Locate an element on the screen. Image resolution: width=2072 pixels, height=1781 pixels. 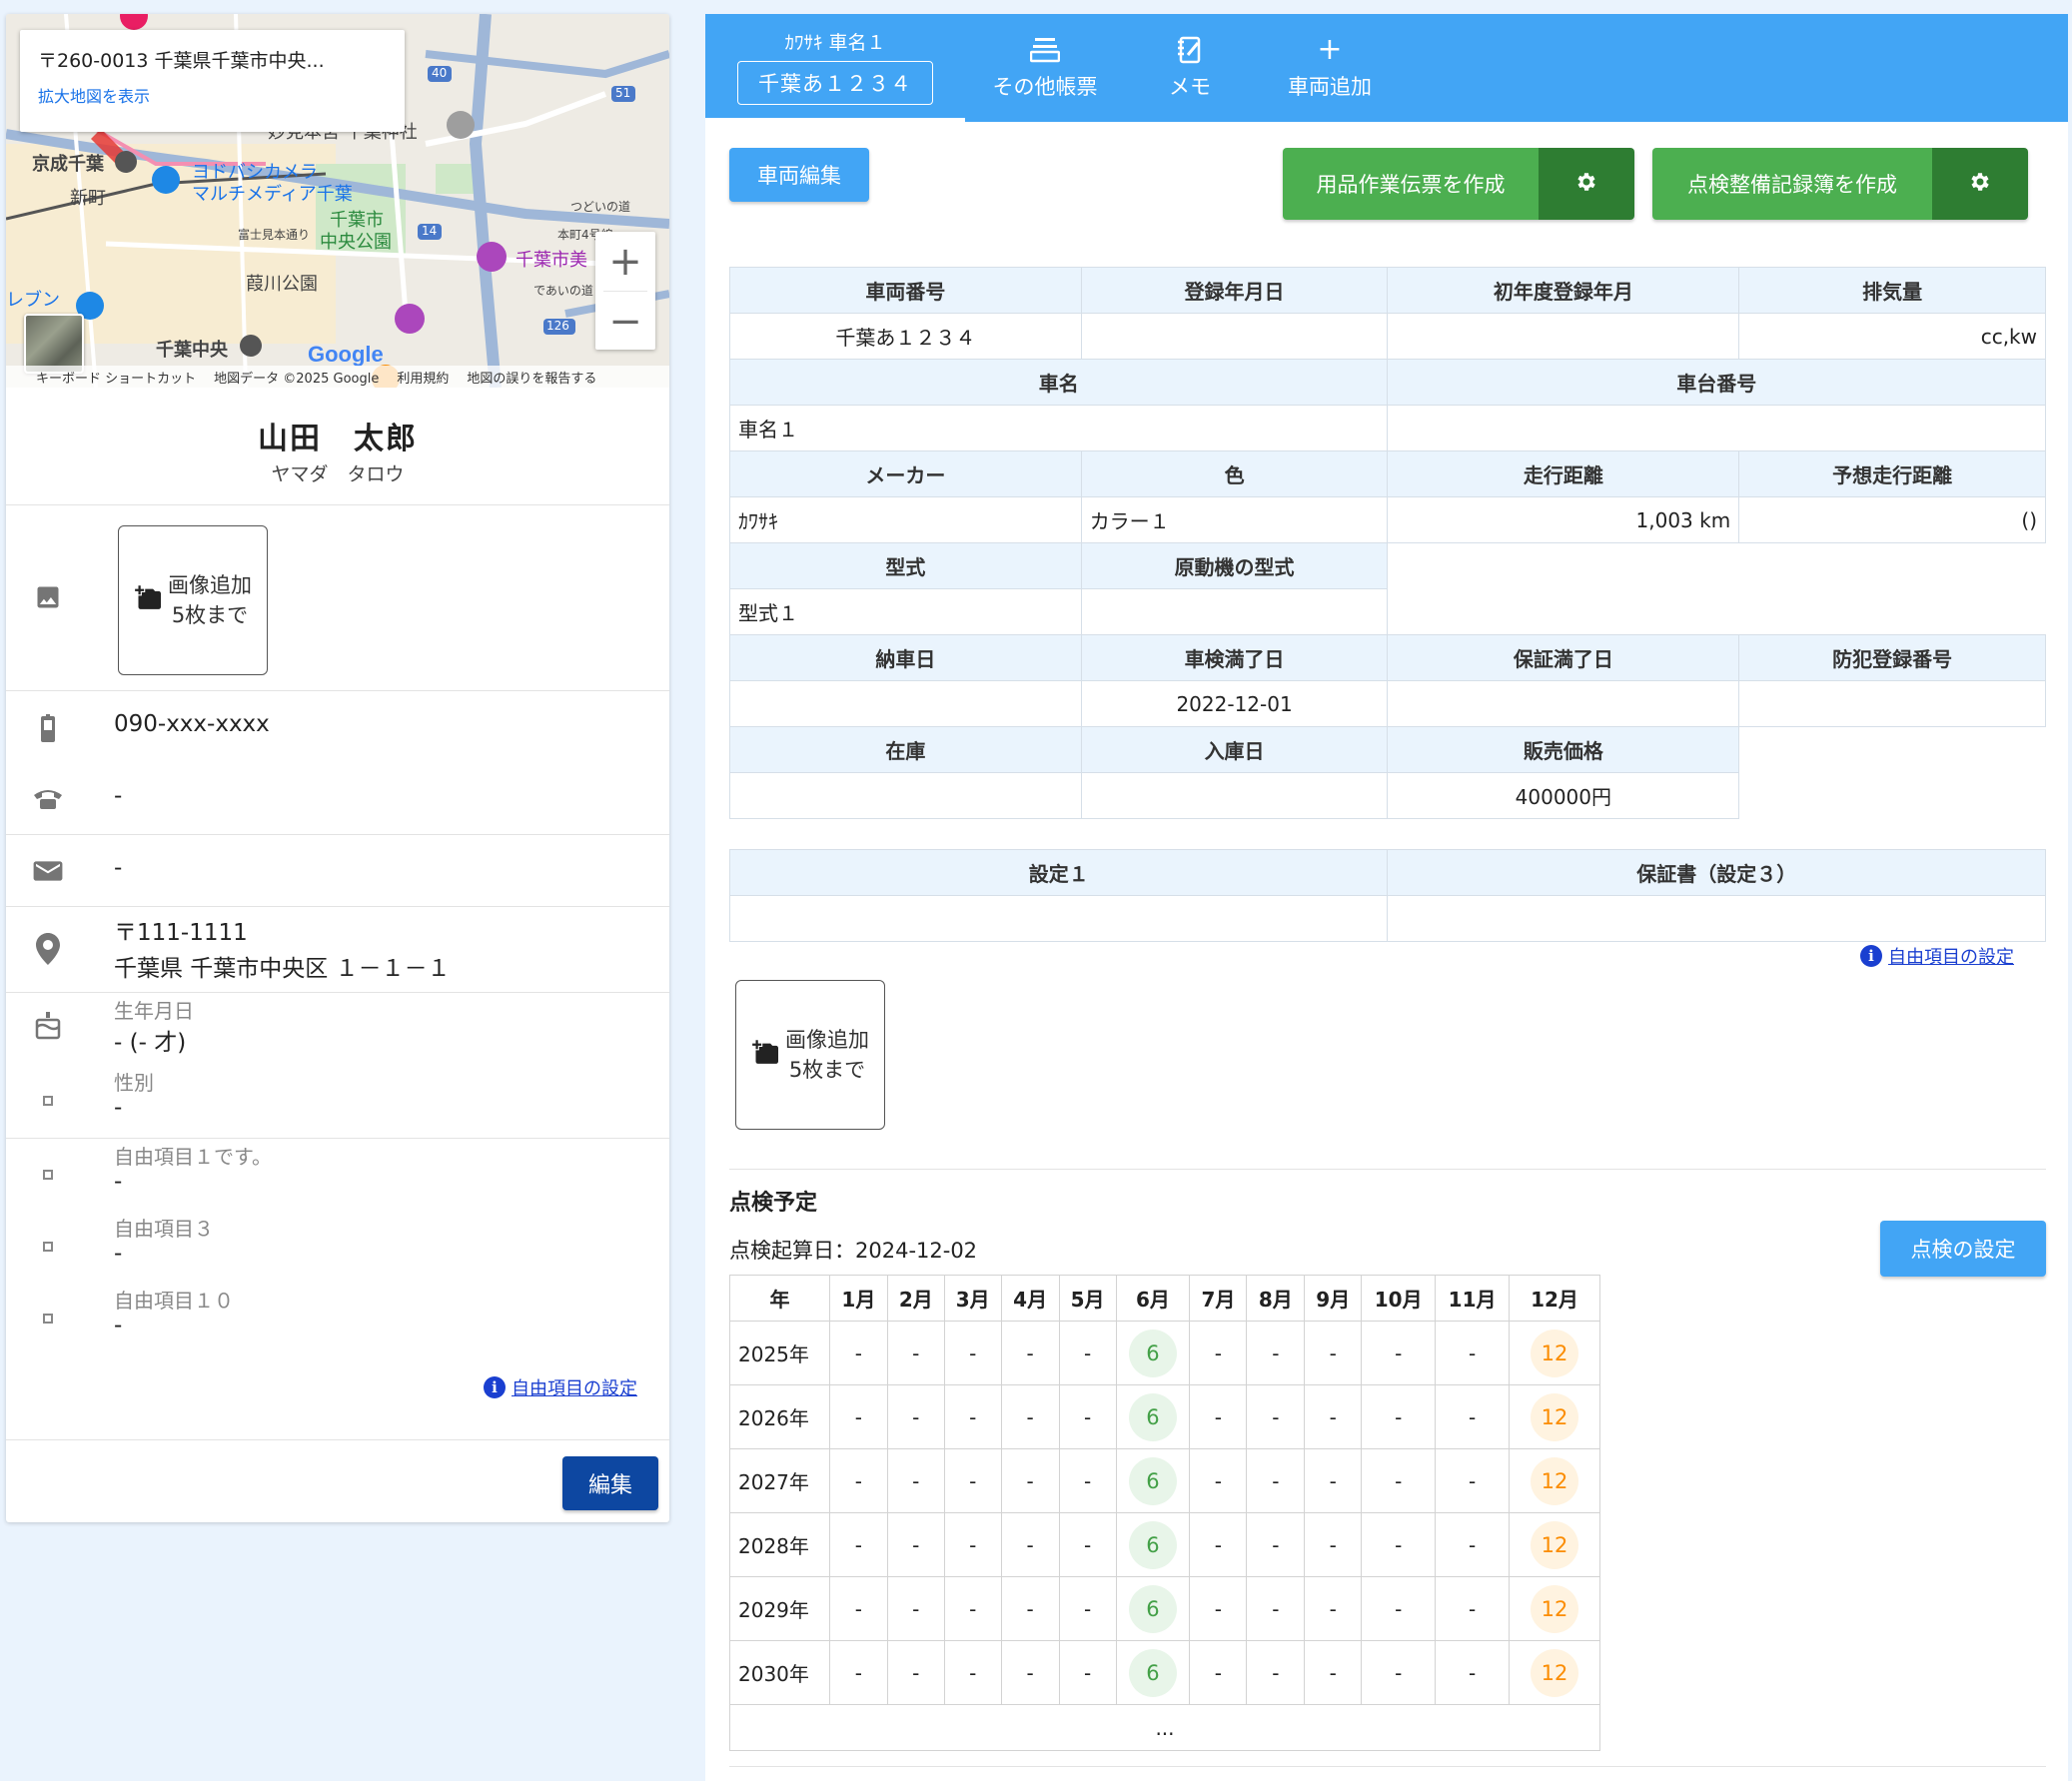
vehicle-tab-bar: ｶﾜｻｷ 車名１ 千葉あ１２３４ その他帳票 メモ + 車両追加 is located at coordinates (1386, 68).